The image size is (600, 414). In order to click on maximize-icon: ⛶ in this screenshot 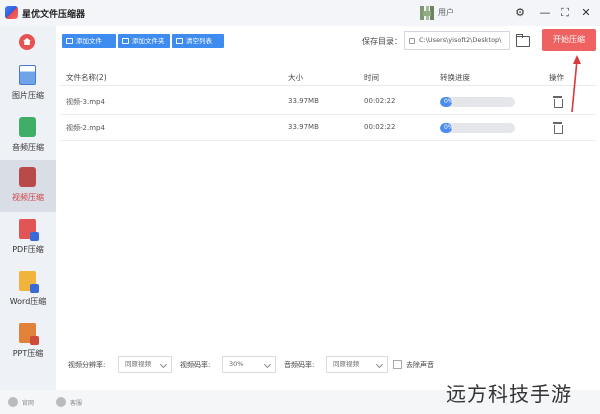, I will do `click(565, 13)`.